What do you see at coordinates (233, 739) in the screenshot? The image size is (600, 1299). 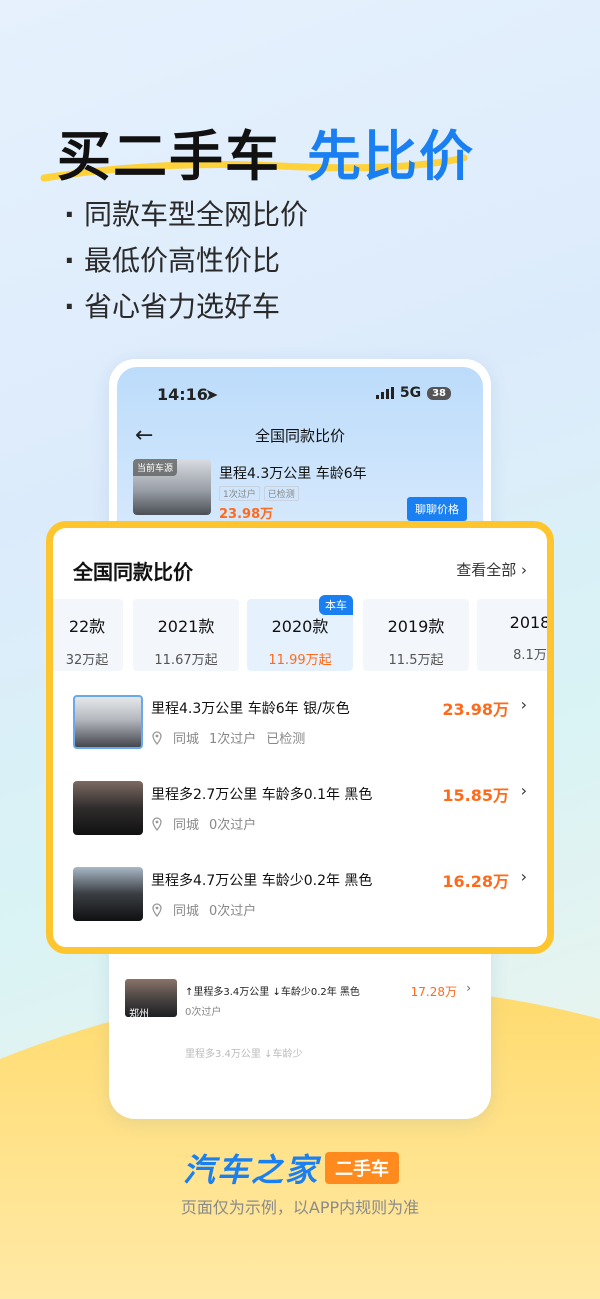 I see `transfer-count: 1次过户` at bounding box center [233, 739].